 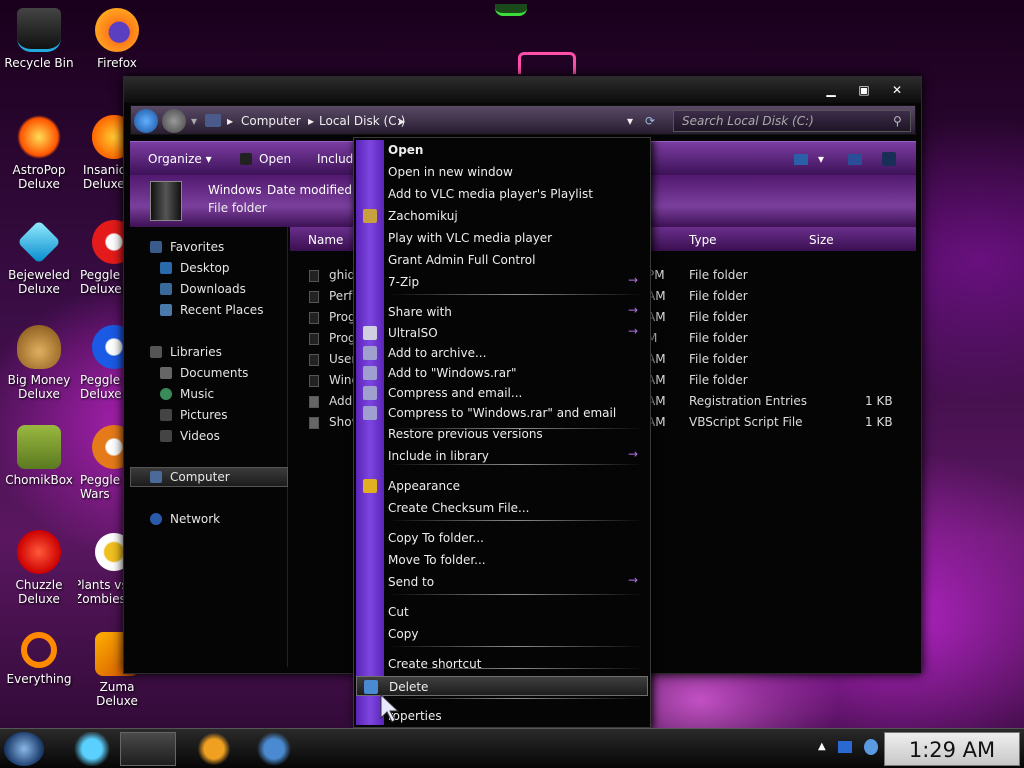 What do you see at coordinates (39, 568) in the screenshot?
I see `desktop-icon-chuzzle: Chuzzle Deluxe` at bounding box center [39, 568].